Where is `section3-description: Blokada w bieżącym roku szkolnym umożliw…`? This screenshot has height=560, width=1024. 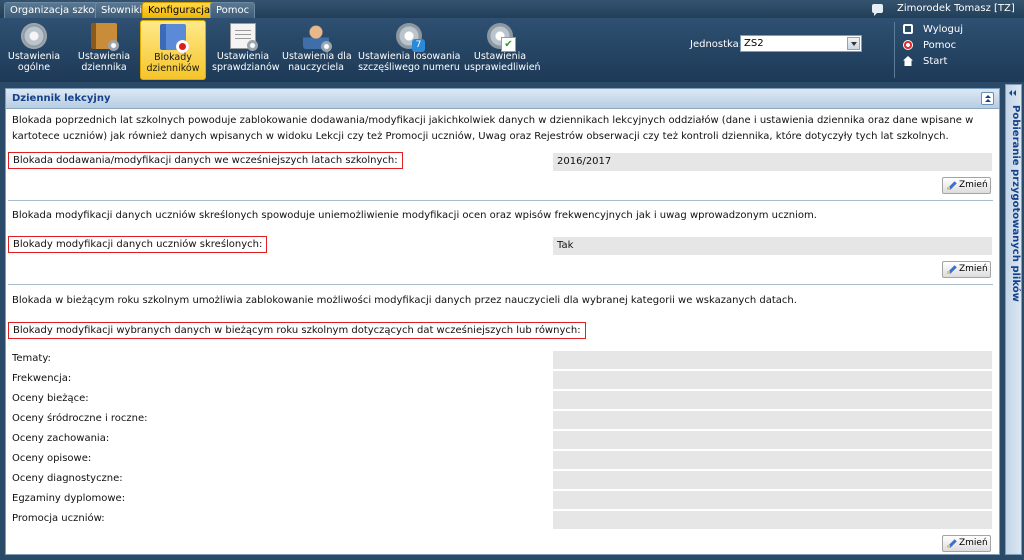 section3-description: Blokada w bieżącym roku szkolnym umożliw… is located at coordinates (404, 300).